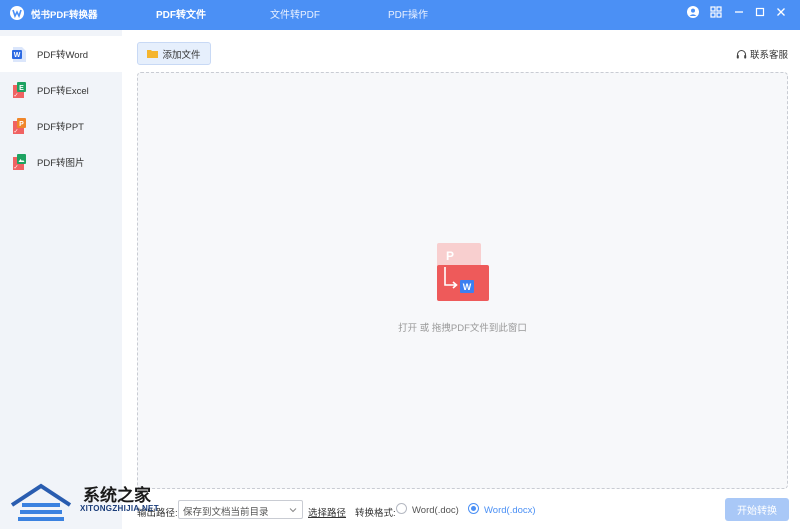  I want to click on sidebar-item-label: PDF转Word, so click(63, 55).